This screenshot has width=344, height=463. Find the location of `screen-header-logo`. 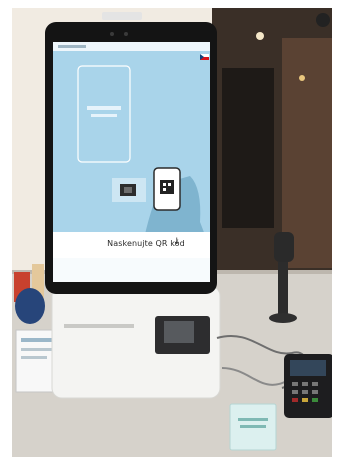

screen-header-logo is located at coordinates (72, 46).